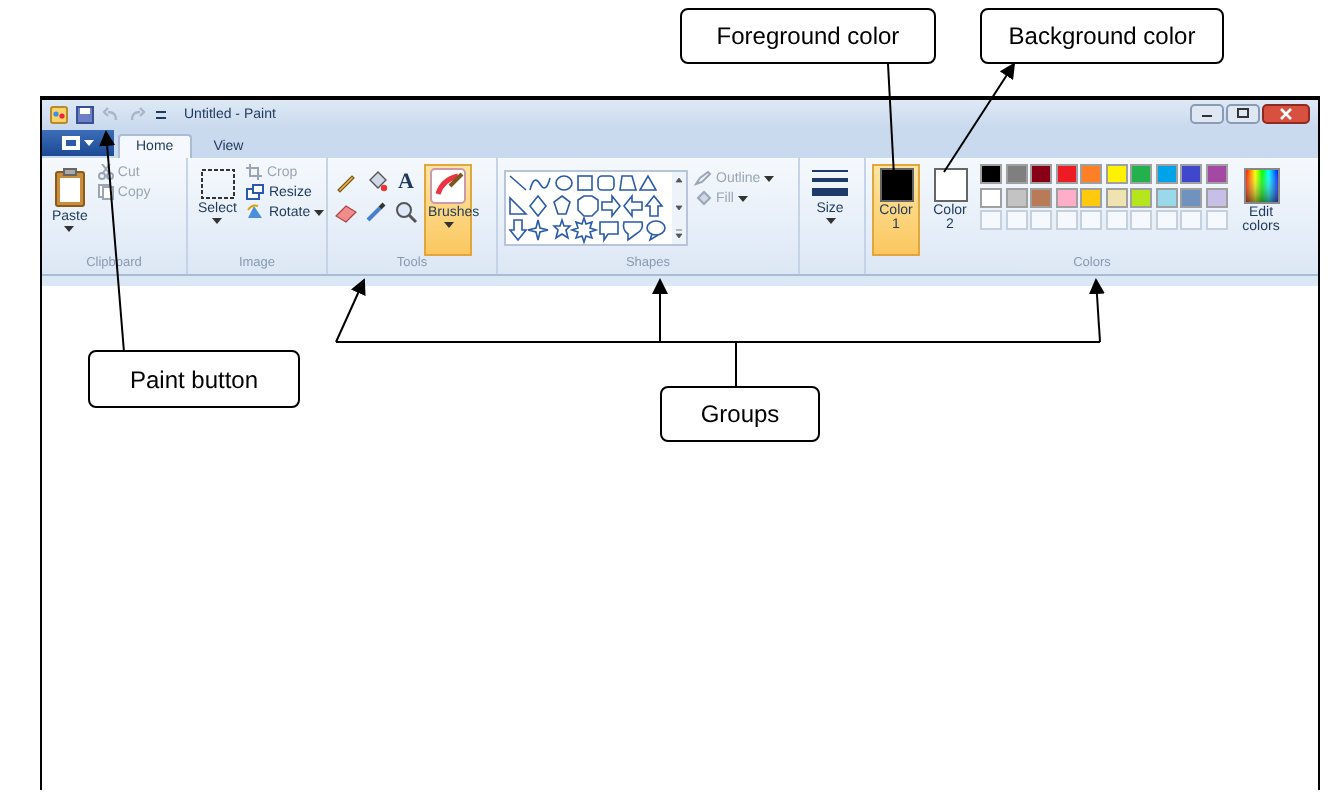  What do you see at coordinates (346, 182) in the screenshot?
I see `pencil-icon` at bounding box center [346, 182].